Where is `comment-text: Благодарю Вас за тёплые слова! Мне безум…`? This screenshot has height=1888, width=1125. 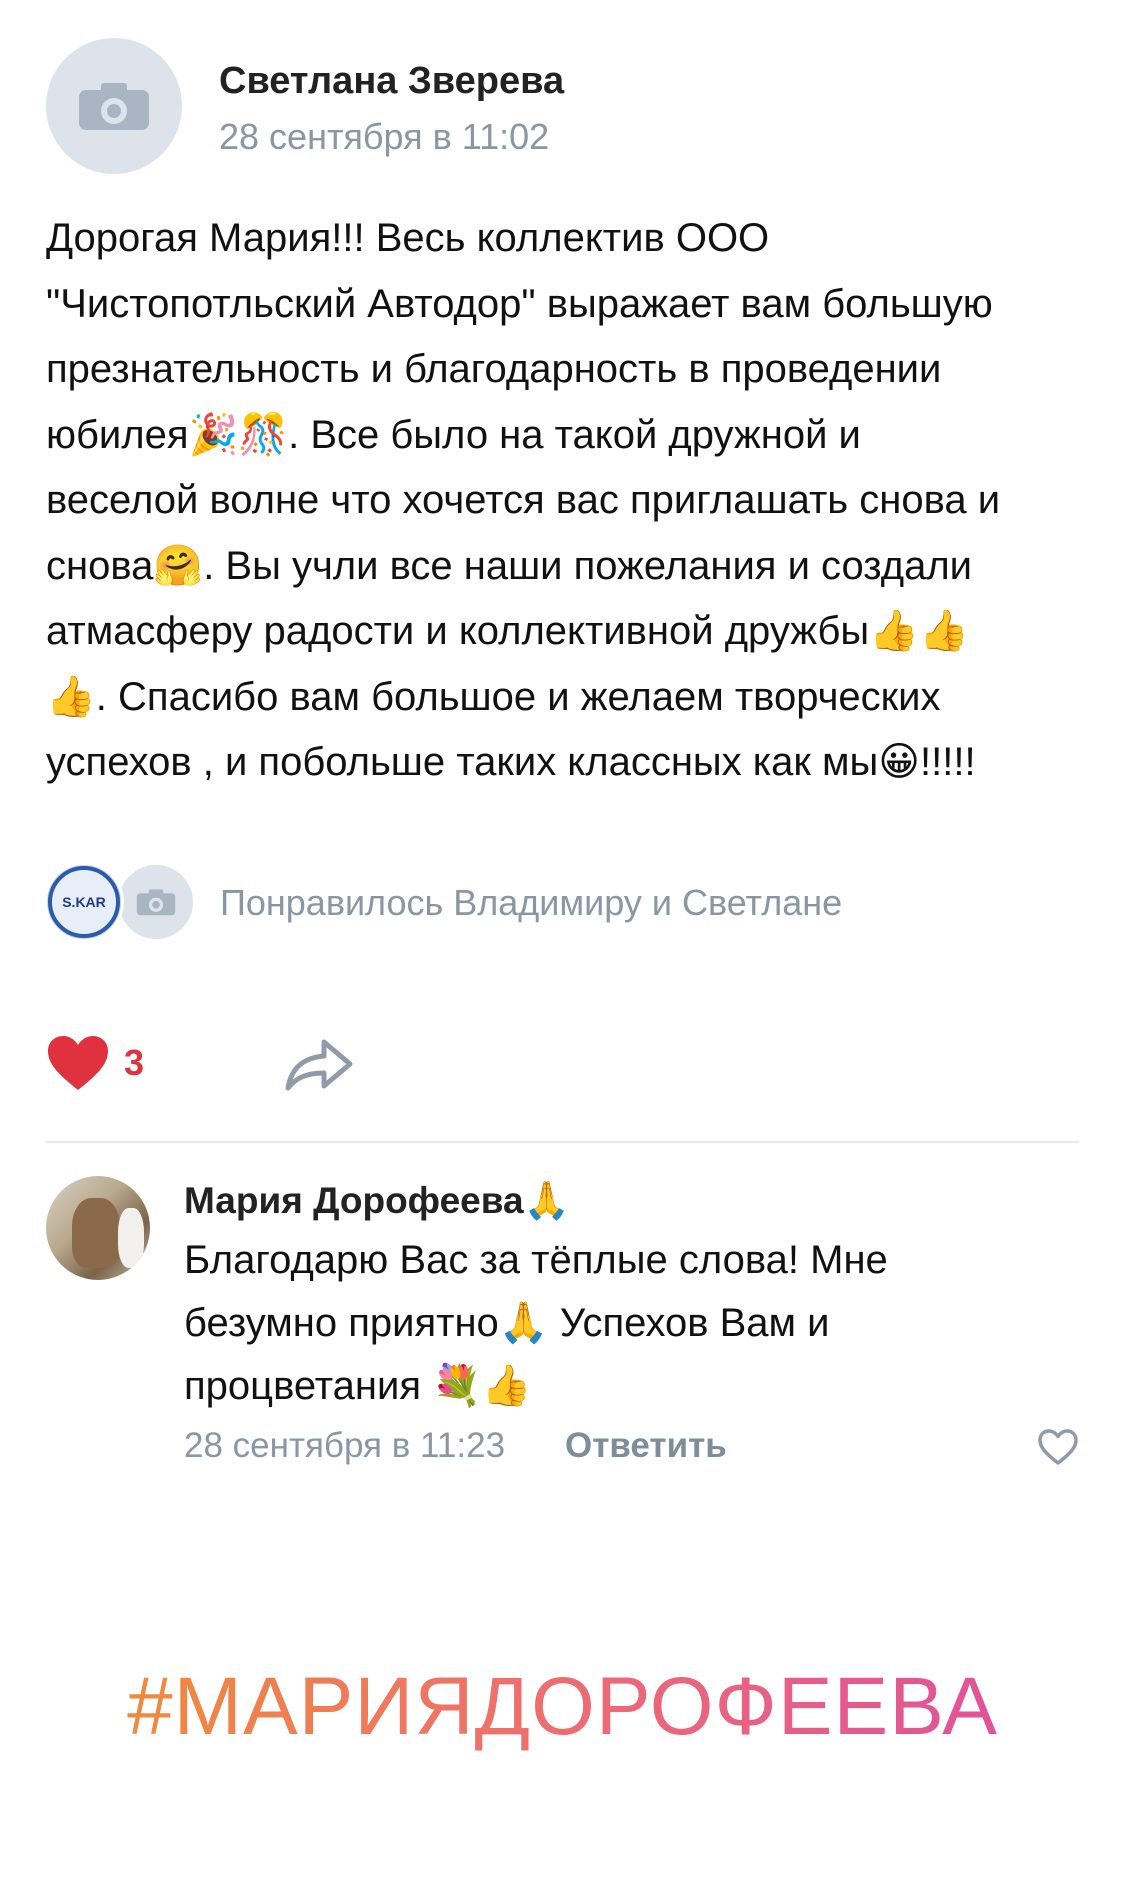 comment-text: Благодарю Вас за тёплые слова! Мне безум… is located at coordinates (624, 1323).